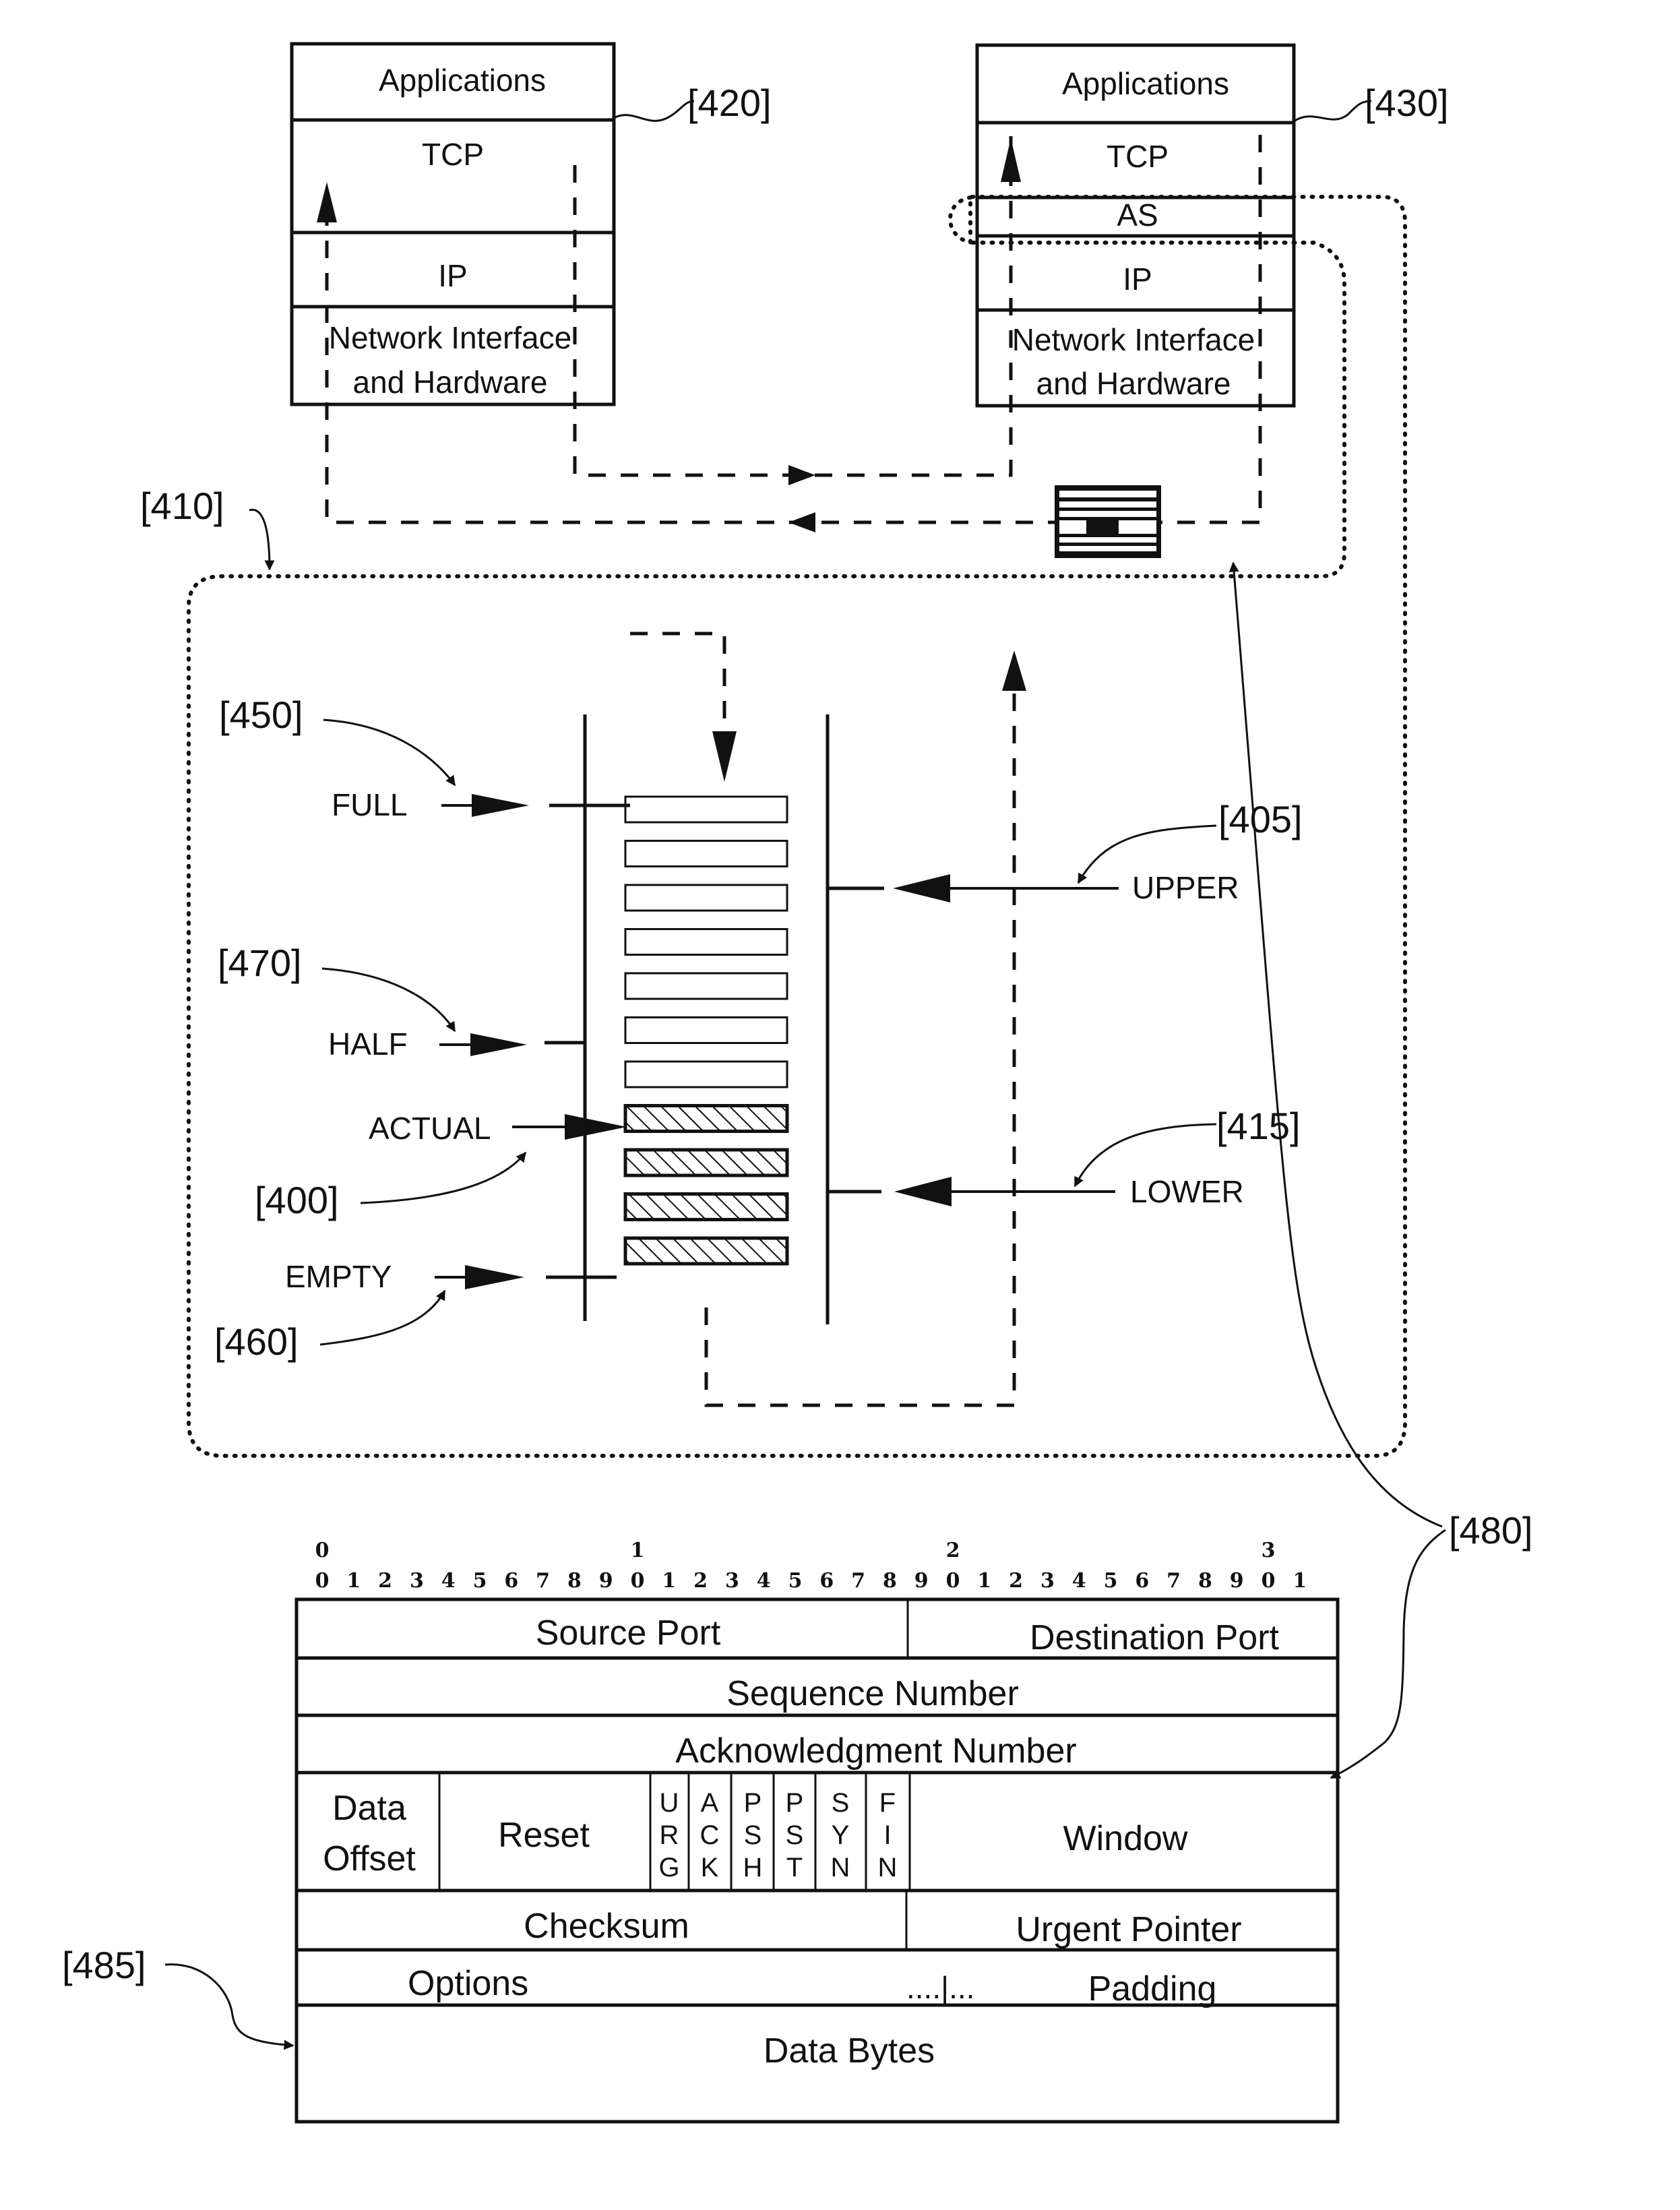  What do you see at coordinates (462, 80) in the screenshot?
I see `left-layer-applications: Applications` at bounding box center [462, 80].